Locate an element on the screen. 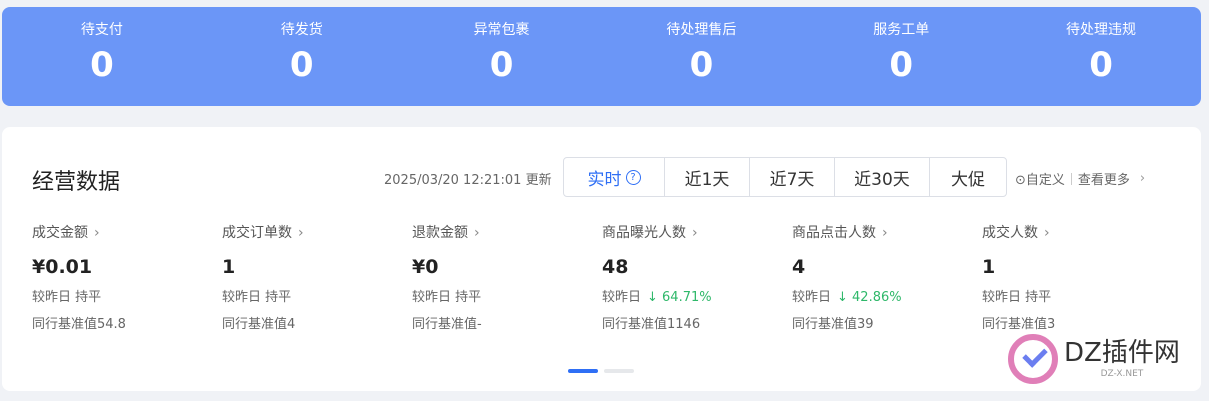 The image size is (1209, 401). stat-pending-aftersale: 待处理售后 0 is located at coordinates (701, 56).